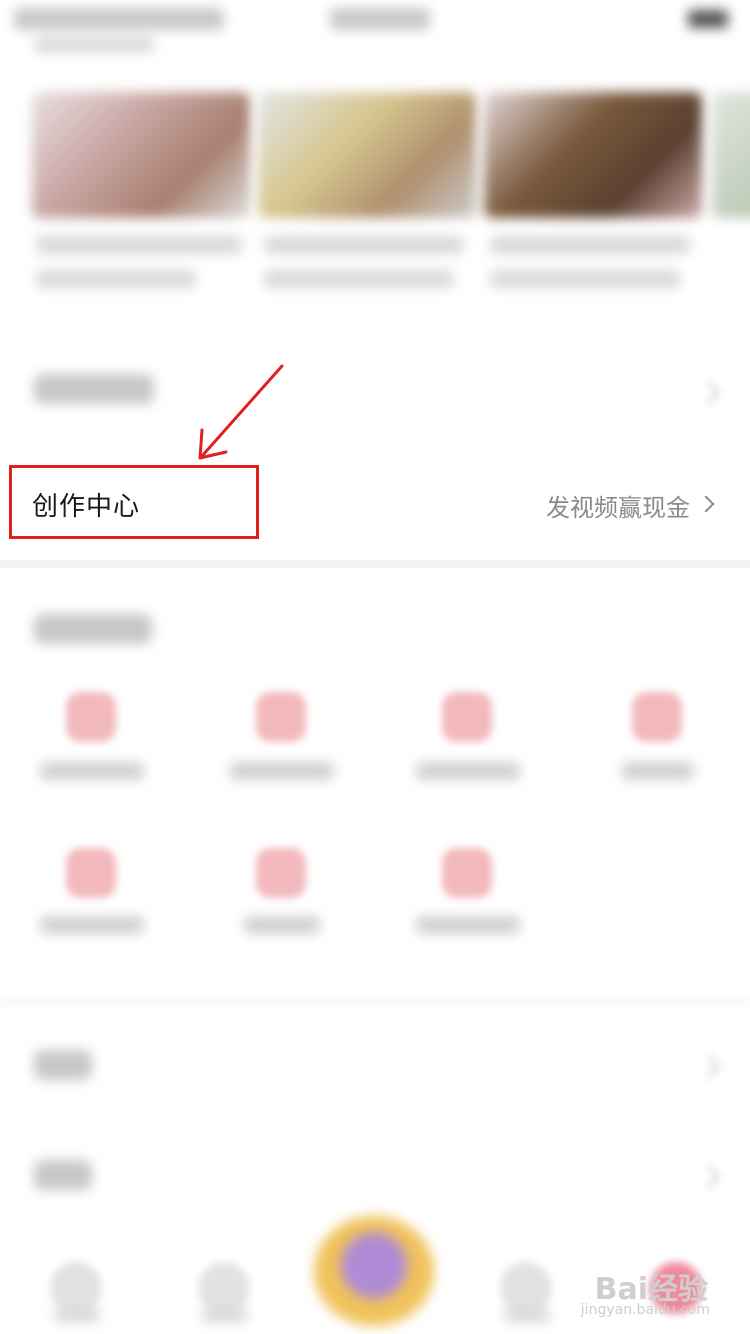 The height and width of the screenshot is (1334, 750). Describe the element at coordinates (86, 507) in the screenshot. I see `creation-center-title: 创作中心` at that location.